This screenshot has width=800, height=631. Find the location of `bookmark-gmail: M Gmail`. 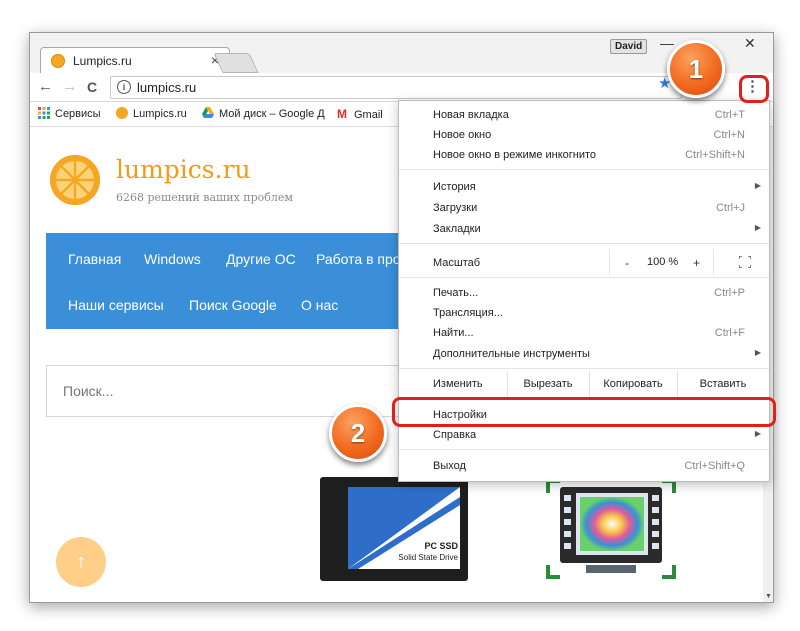

bookmark-gmail: M Gmail is located at coordinates (360, 114).